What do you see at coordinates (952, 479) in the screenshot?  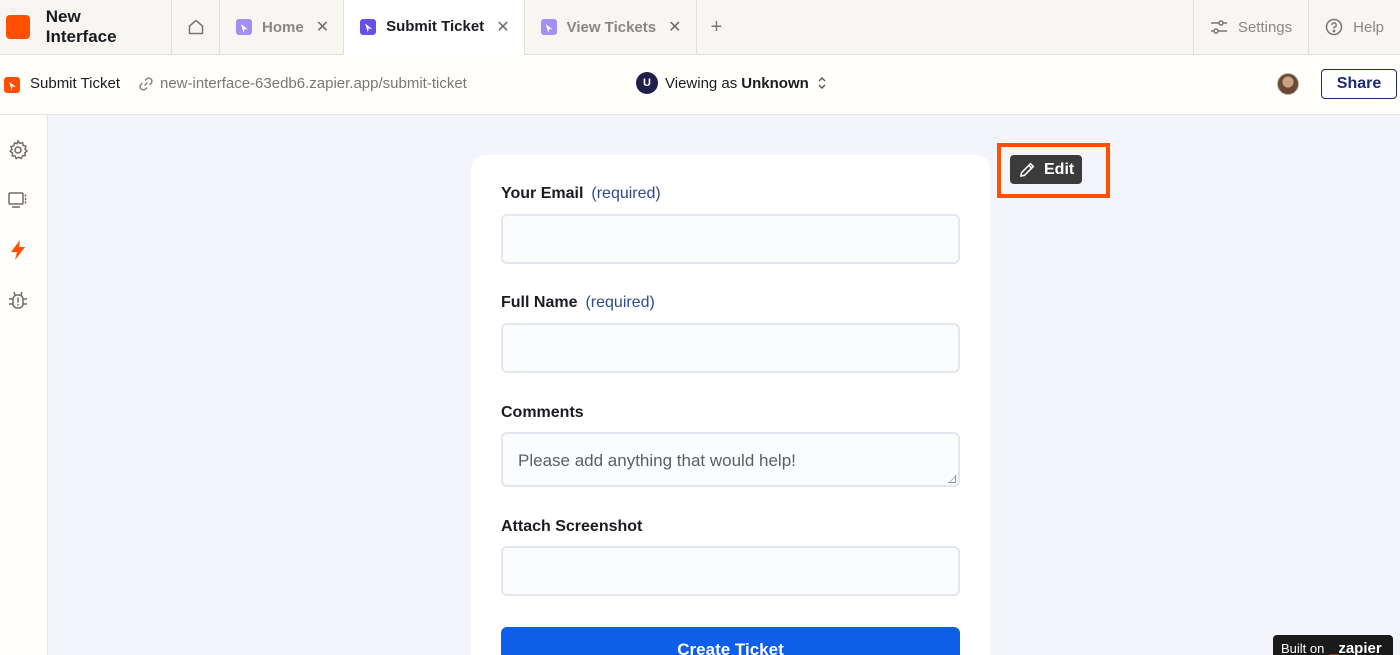 I see `resize-handle-icon` at bounding box center [952, 479].